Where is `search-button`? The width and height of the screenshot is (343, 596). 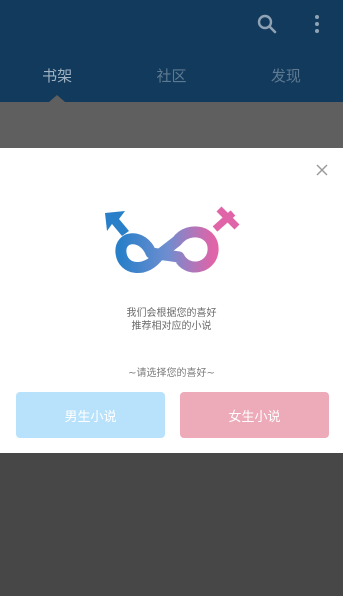
search-button is located at coordinates (267, 24).